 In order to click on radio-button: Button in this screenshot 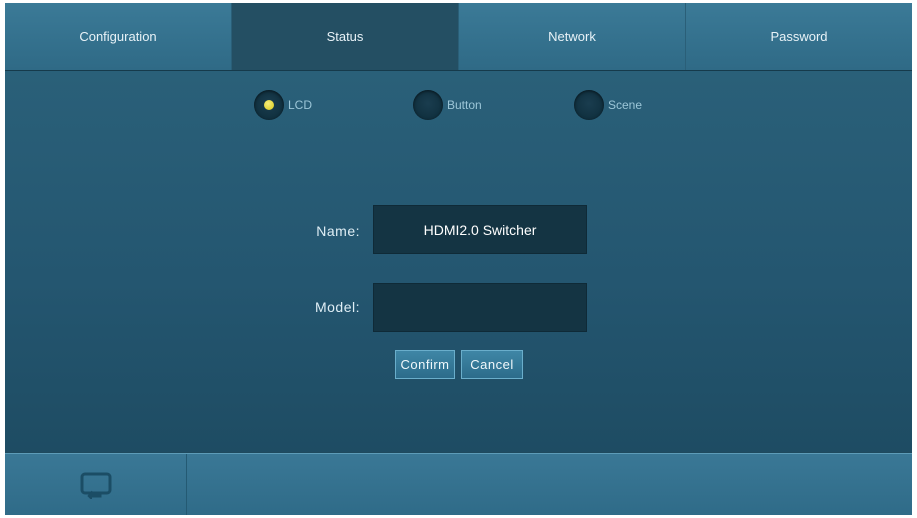, I will do `click(447, 105)`.